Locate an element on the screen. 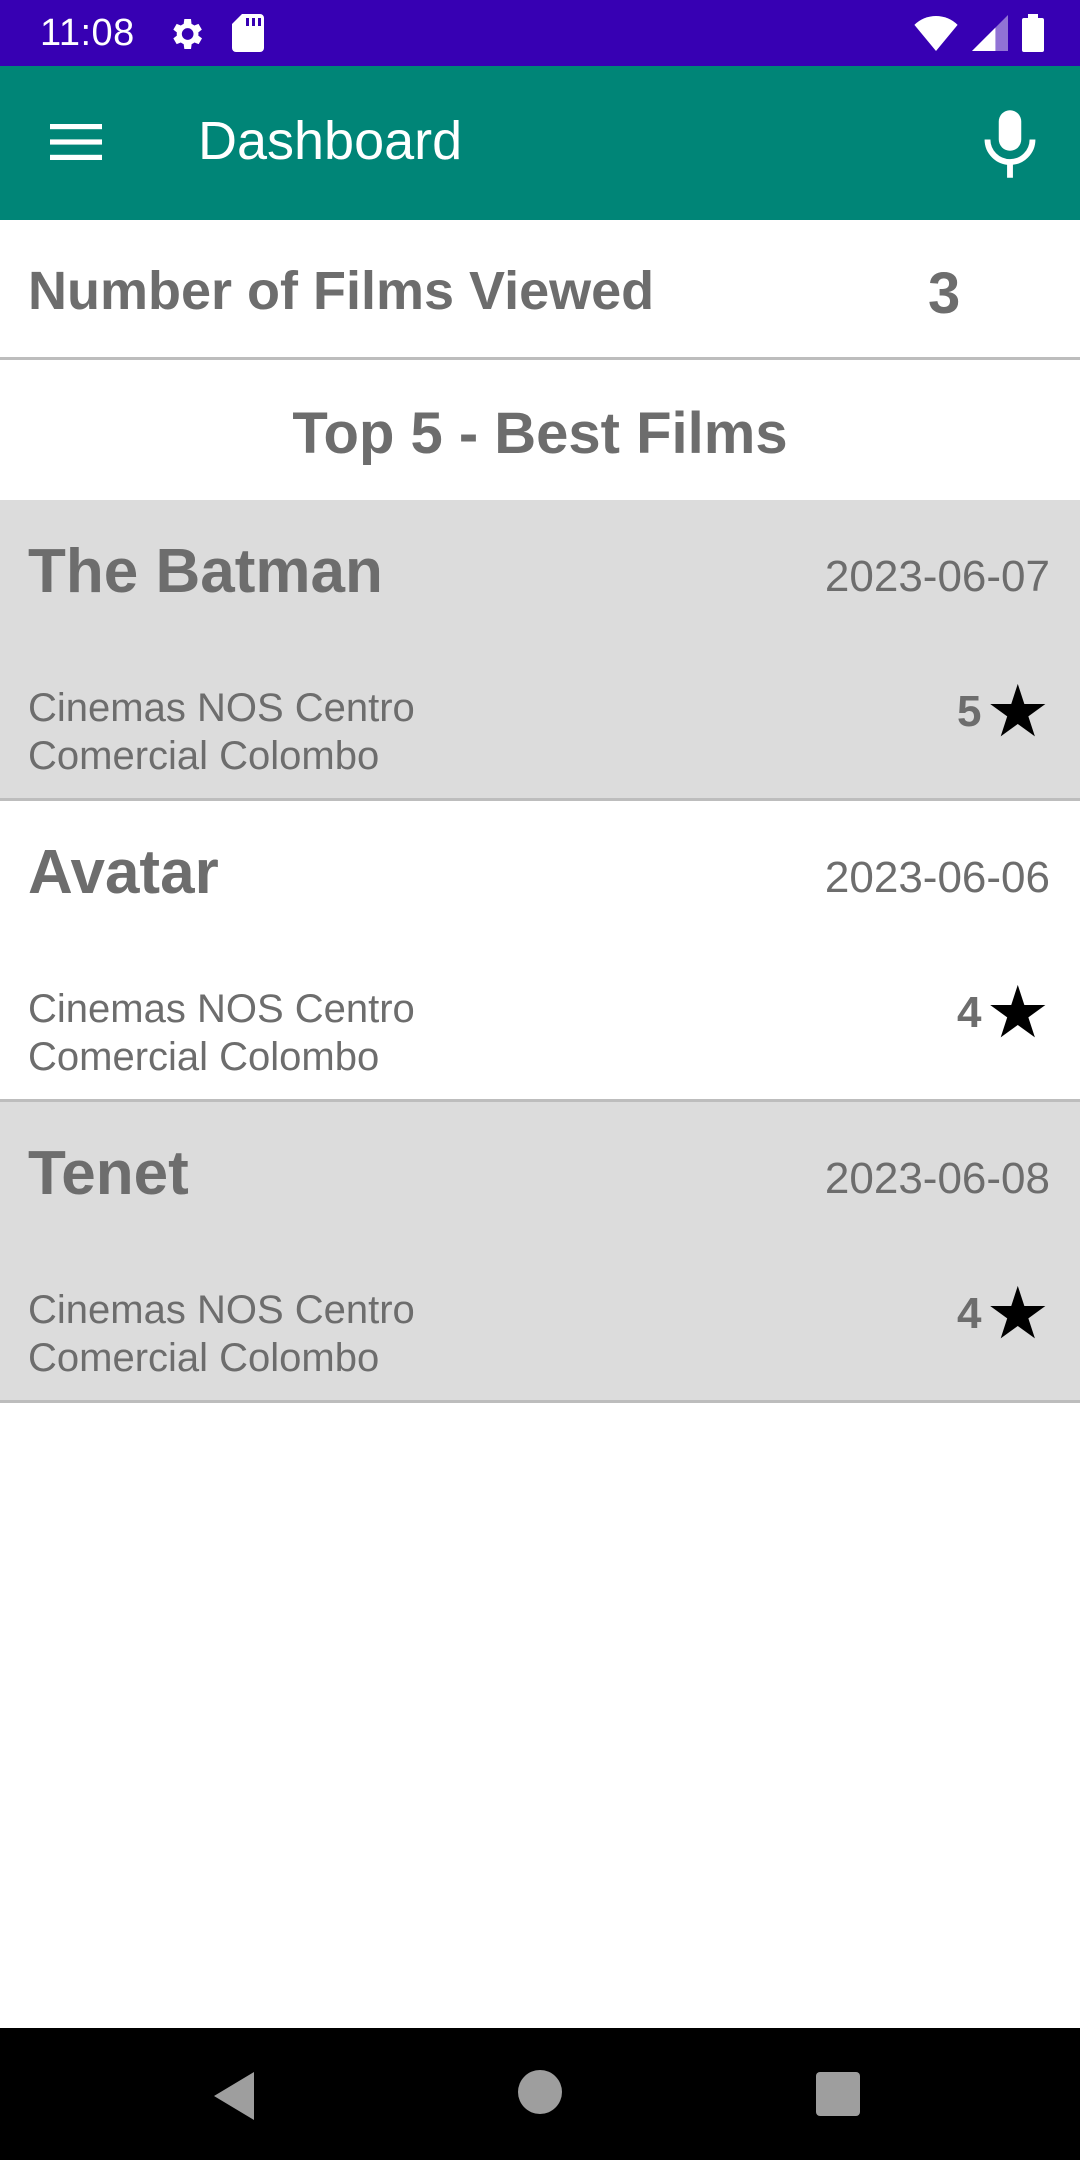 The image size is (1080, 2160). hamburger-menu-icon is located at coordinates (76, 144).